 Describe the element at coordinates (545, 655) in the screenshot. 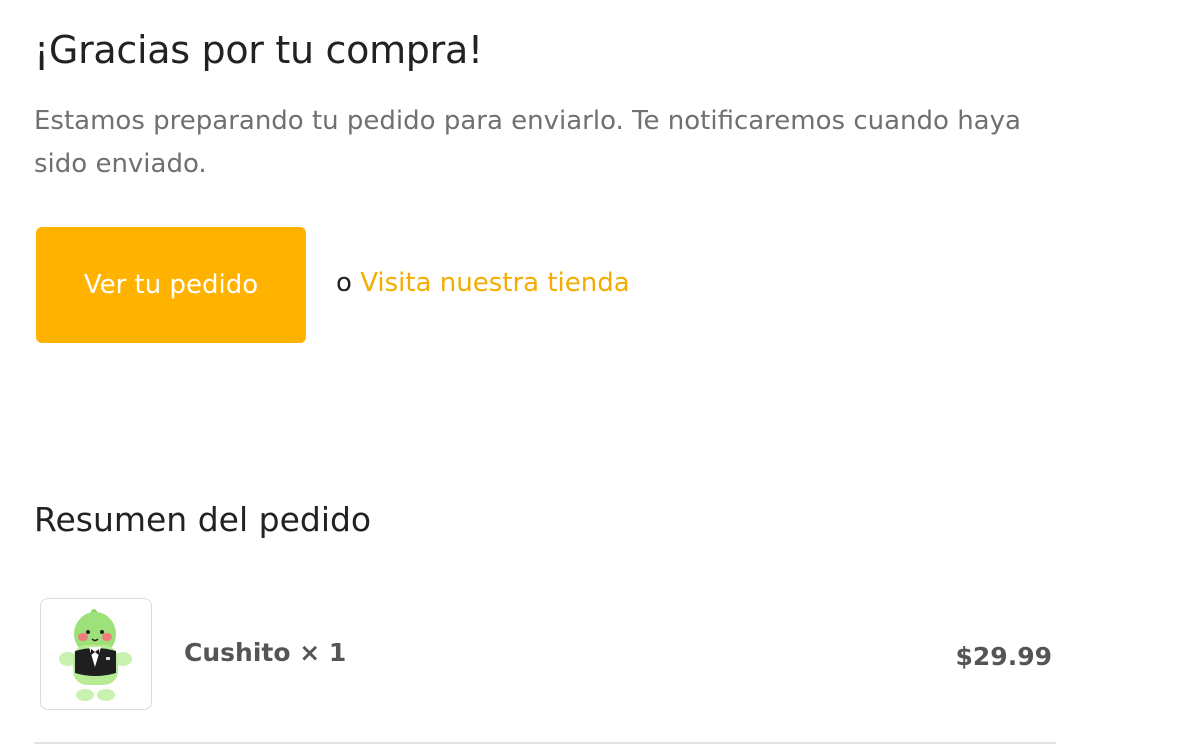

I see `order-item-row: Cushito × 1 $29.99` at that location.